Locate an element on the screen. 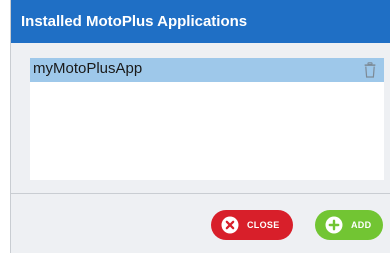 Image resolution: width=390 pixels, height=253 pixels. add-button-label: ADD is located at coordinates (361, 225).